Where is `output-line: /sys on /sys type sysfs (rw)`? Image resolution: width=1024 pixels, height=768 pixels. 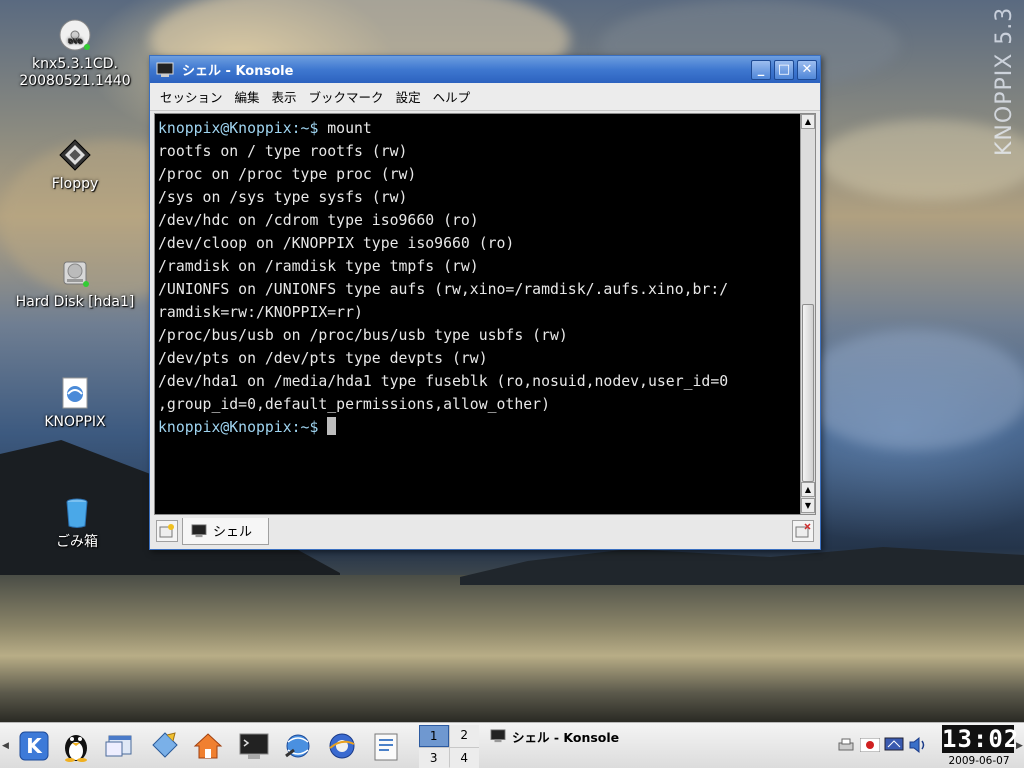
output-line: /sys on /sys type sysfs (rw) is located at coordinates (283, 197).